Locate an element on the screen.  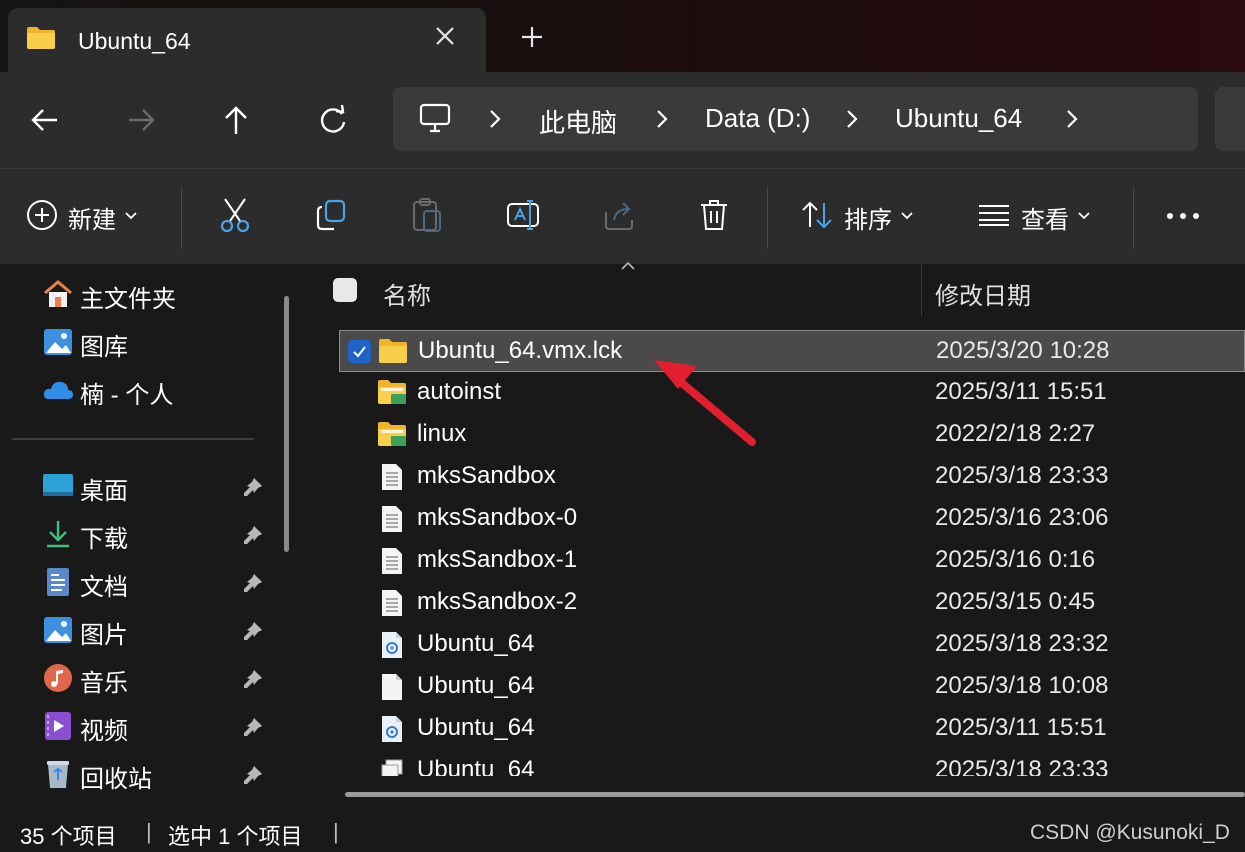
chevron-down-icon is located at coordinates (131, 217).